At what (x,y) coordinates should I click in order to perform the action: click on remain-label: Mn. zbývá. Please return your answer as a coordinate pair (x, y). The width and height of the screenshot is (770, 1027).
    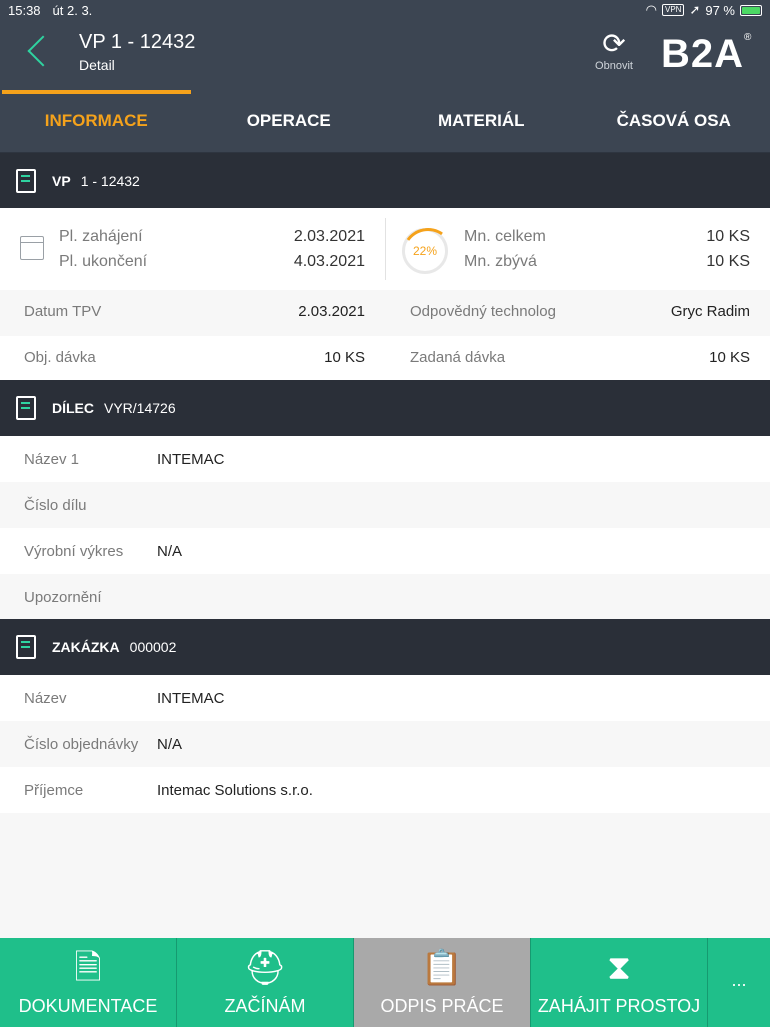
    Looking at the image, I should click on (500, 261).